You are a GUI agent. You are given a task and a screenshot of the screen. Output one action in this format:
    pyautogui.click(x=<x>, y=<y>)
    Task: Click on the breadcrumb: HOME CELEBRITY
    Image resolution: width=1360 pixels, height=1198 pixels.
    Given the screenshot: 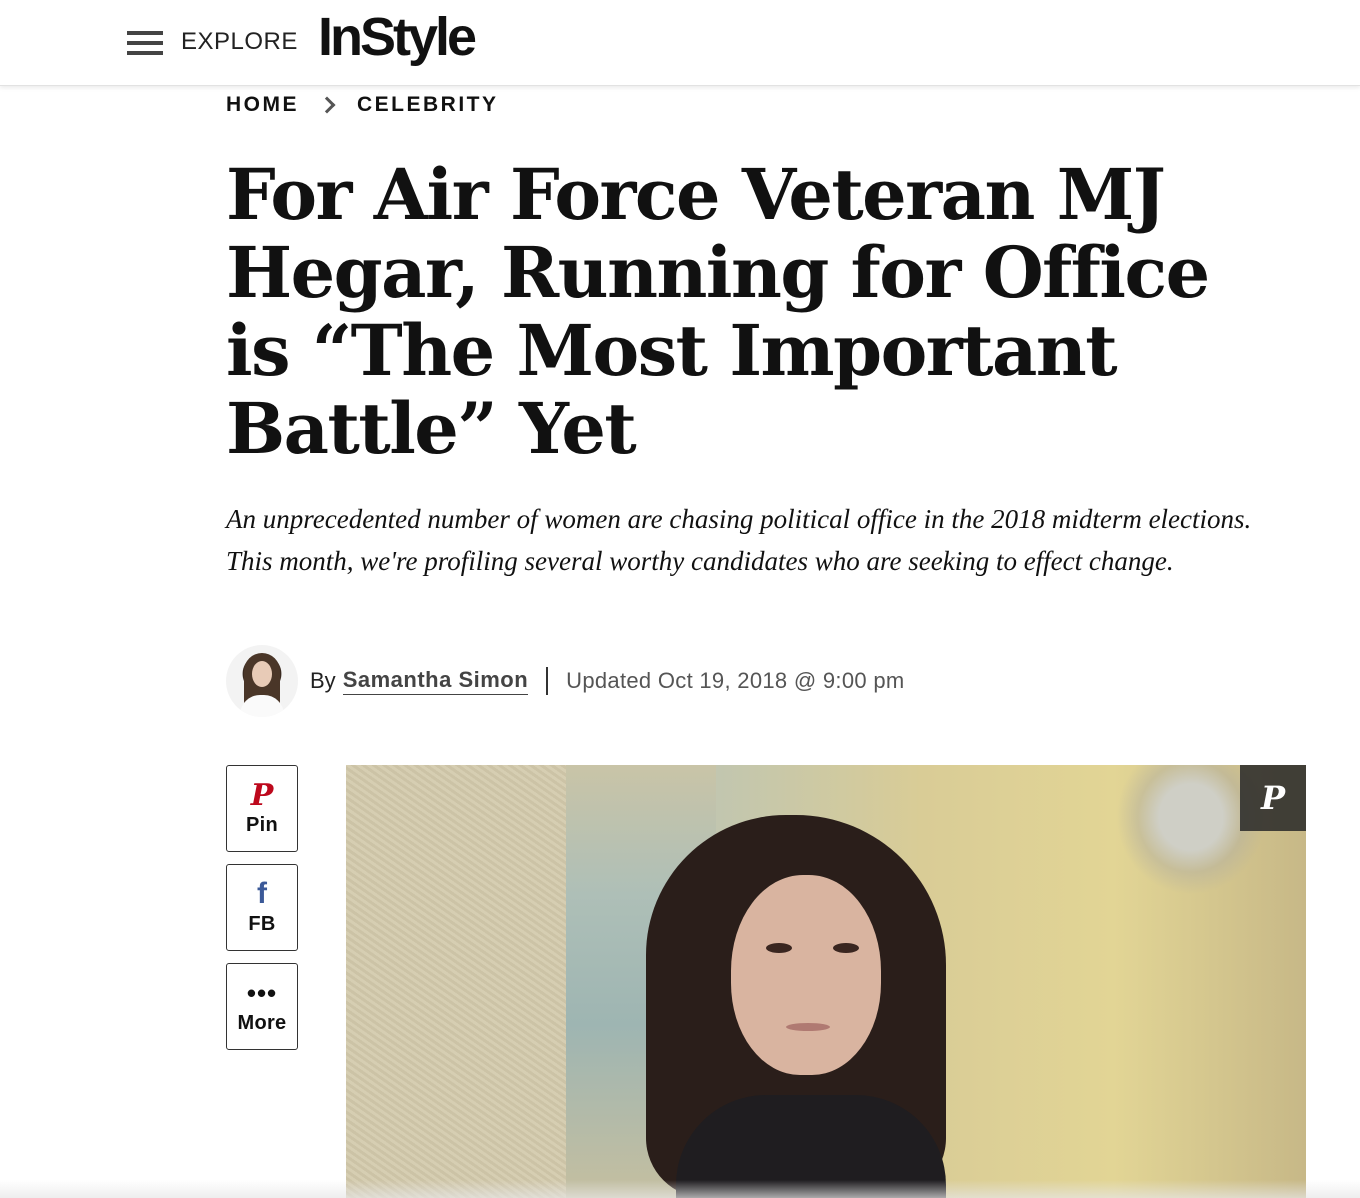 What is the action you would take?
    pyautogui.click(x=362, y=105)
    